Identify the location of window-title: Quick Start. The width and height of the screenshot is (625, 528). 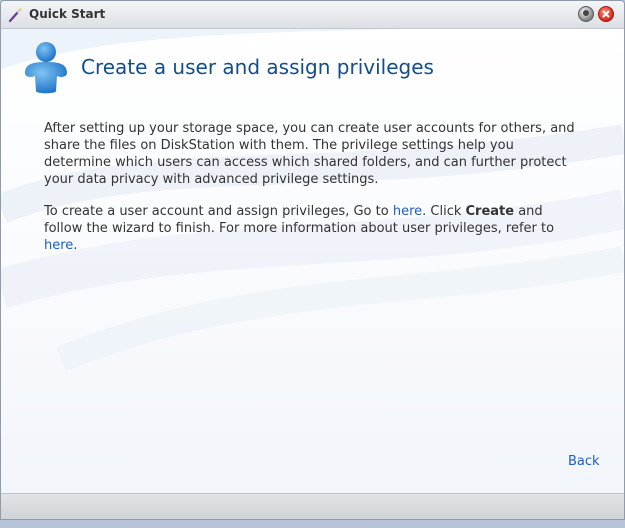
(67, 14).